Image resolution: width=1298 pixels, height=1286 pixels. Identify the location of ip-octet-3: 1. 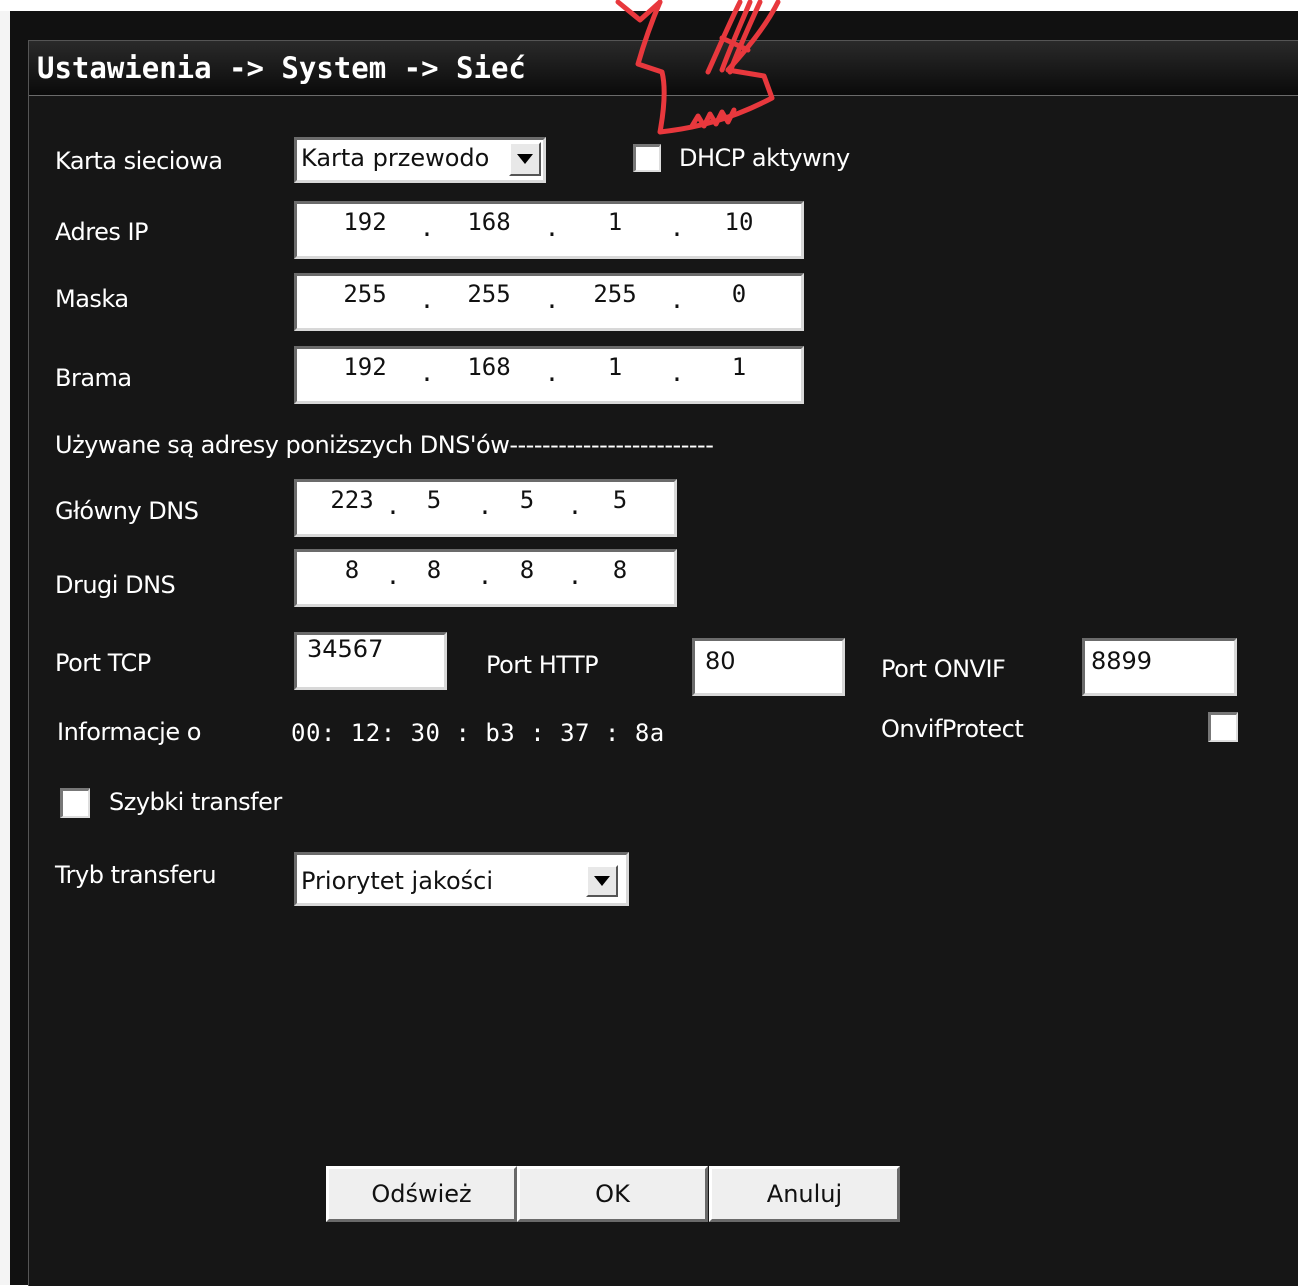
(615, 222).